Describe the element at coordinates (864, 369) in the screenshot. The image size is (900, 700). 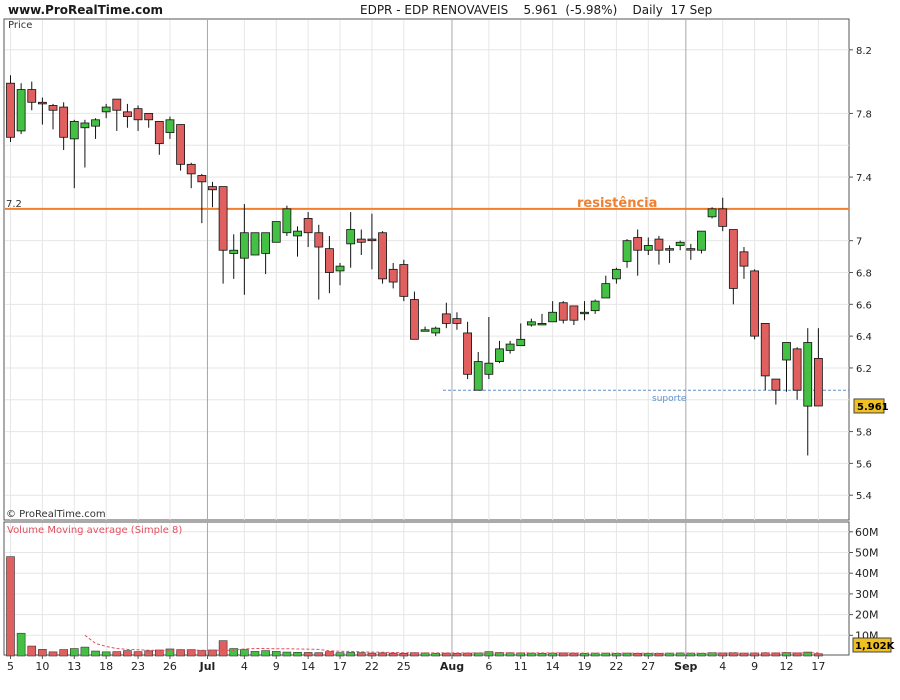
I see `price-tick-label: 6.2` at that location.